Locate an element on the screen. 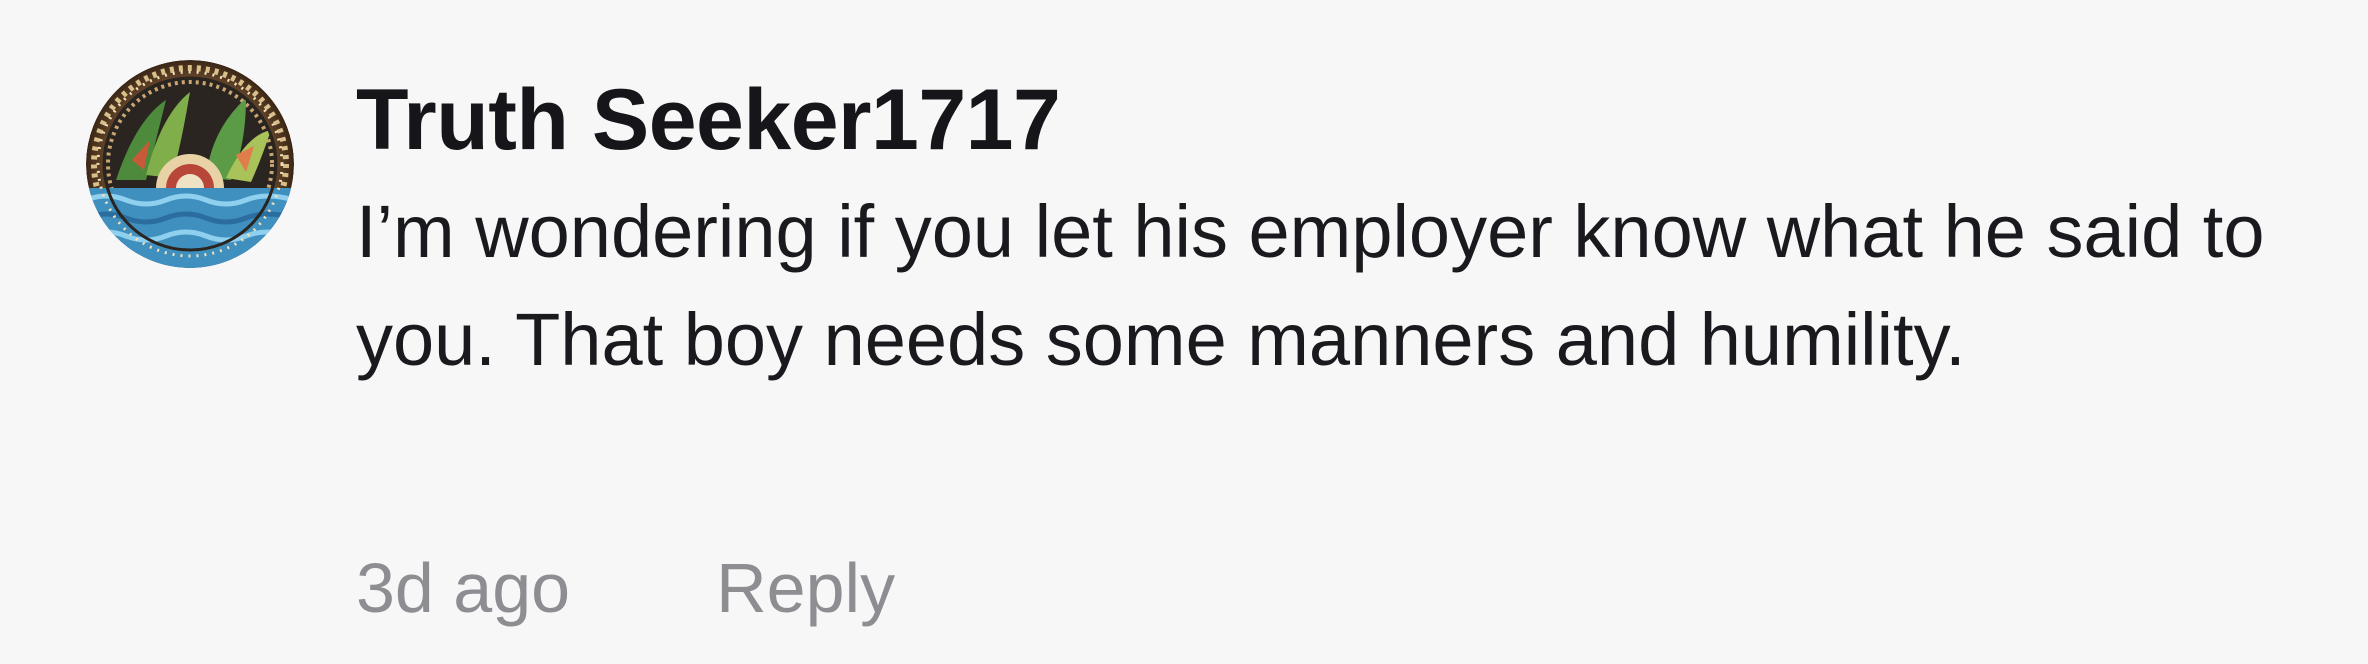 This screenshot has height=664, width=2368. avatar is located at coordinates (190, 164).